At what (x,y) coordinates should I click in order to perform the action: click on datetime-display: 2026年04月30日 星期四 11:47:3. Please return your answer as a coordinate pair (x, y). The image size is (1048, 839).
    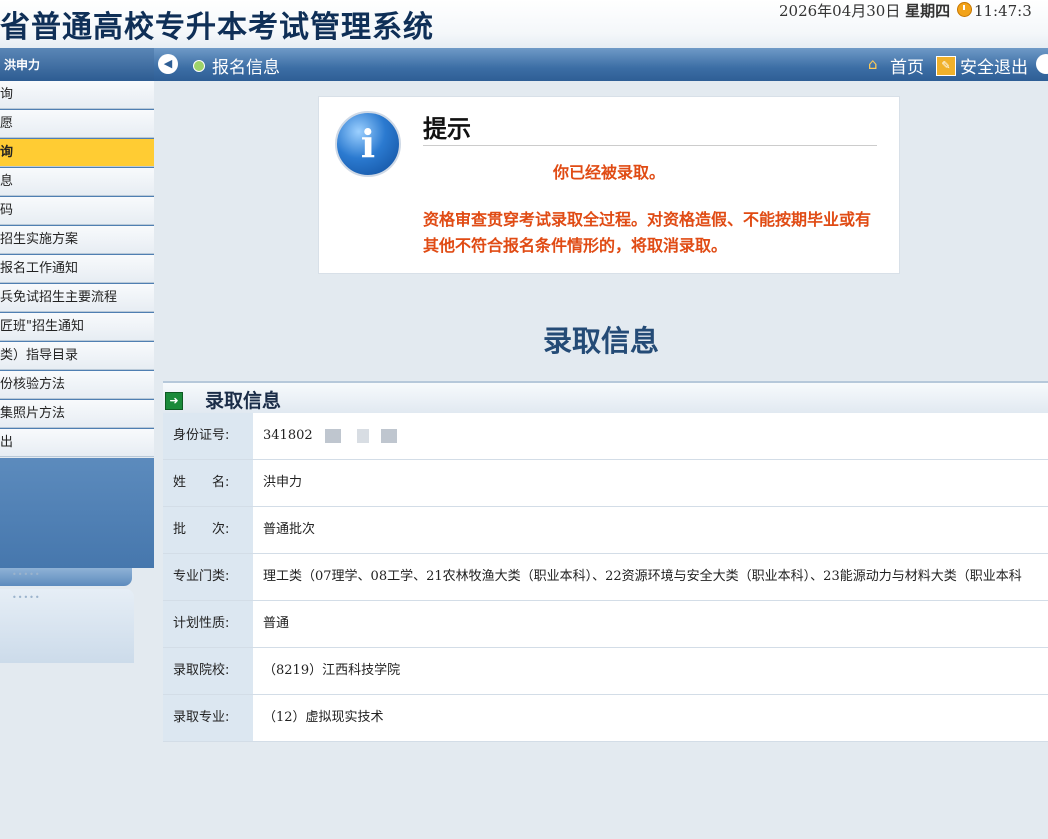
    Looking at the image, I should click on (905, 10).